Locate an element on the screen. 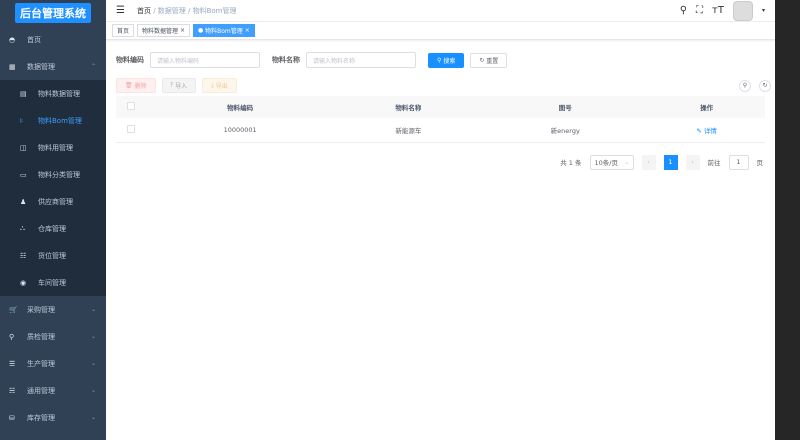  total-count: 共 1 条 is located at coordinates (571, 163).